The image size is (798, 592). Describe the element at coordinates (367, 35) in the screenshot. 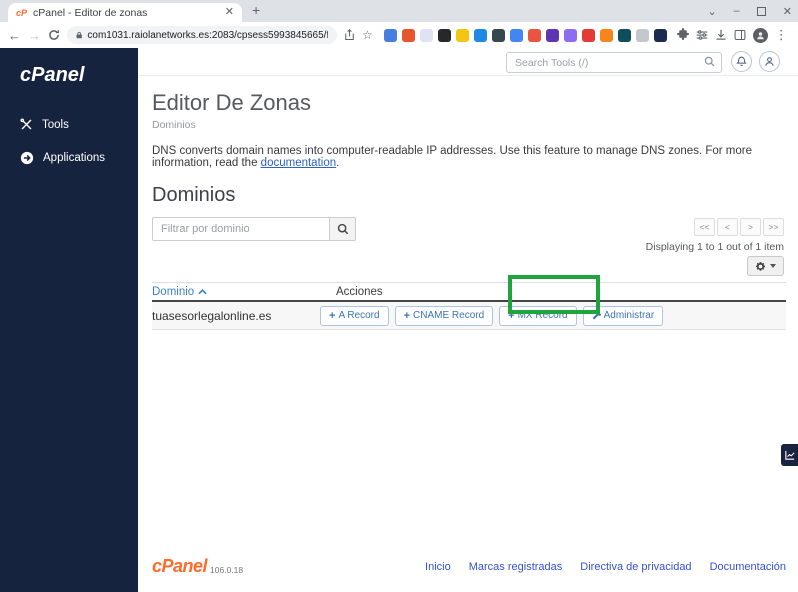

I see `bookmark-star-icon: ☆` at that location.